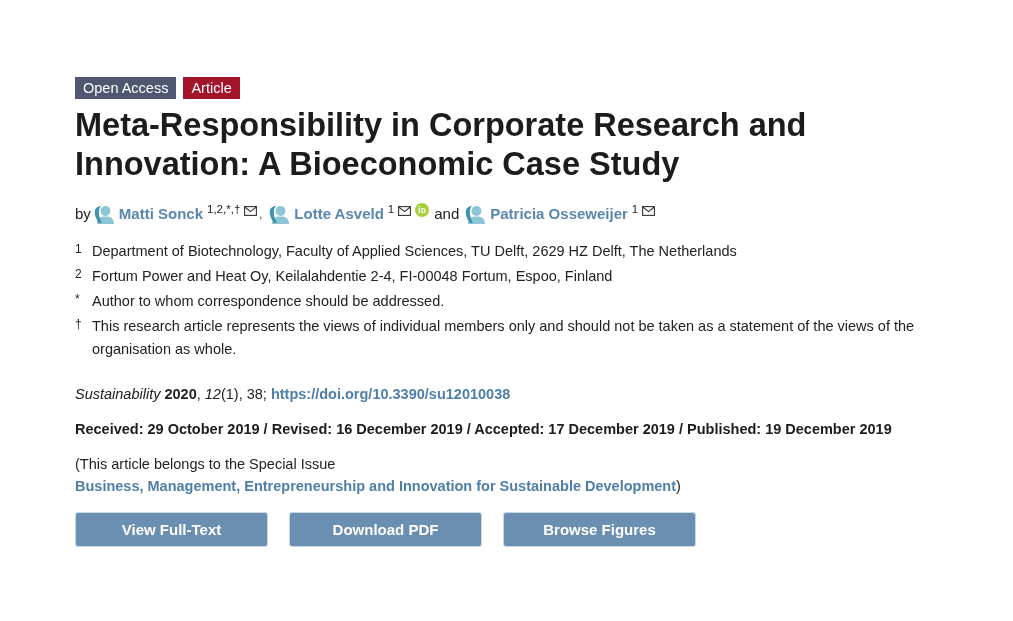 This screenshot has width=1013, height=621. Describe the element at coordinates (415, 251) in the screenshot. I see `affiliation-text: Department of Biotechnology, Faculty of Applied Sciences, TU Delft, 2629 HZ Delft, The Netherlands` at that location.